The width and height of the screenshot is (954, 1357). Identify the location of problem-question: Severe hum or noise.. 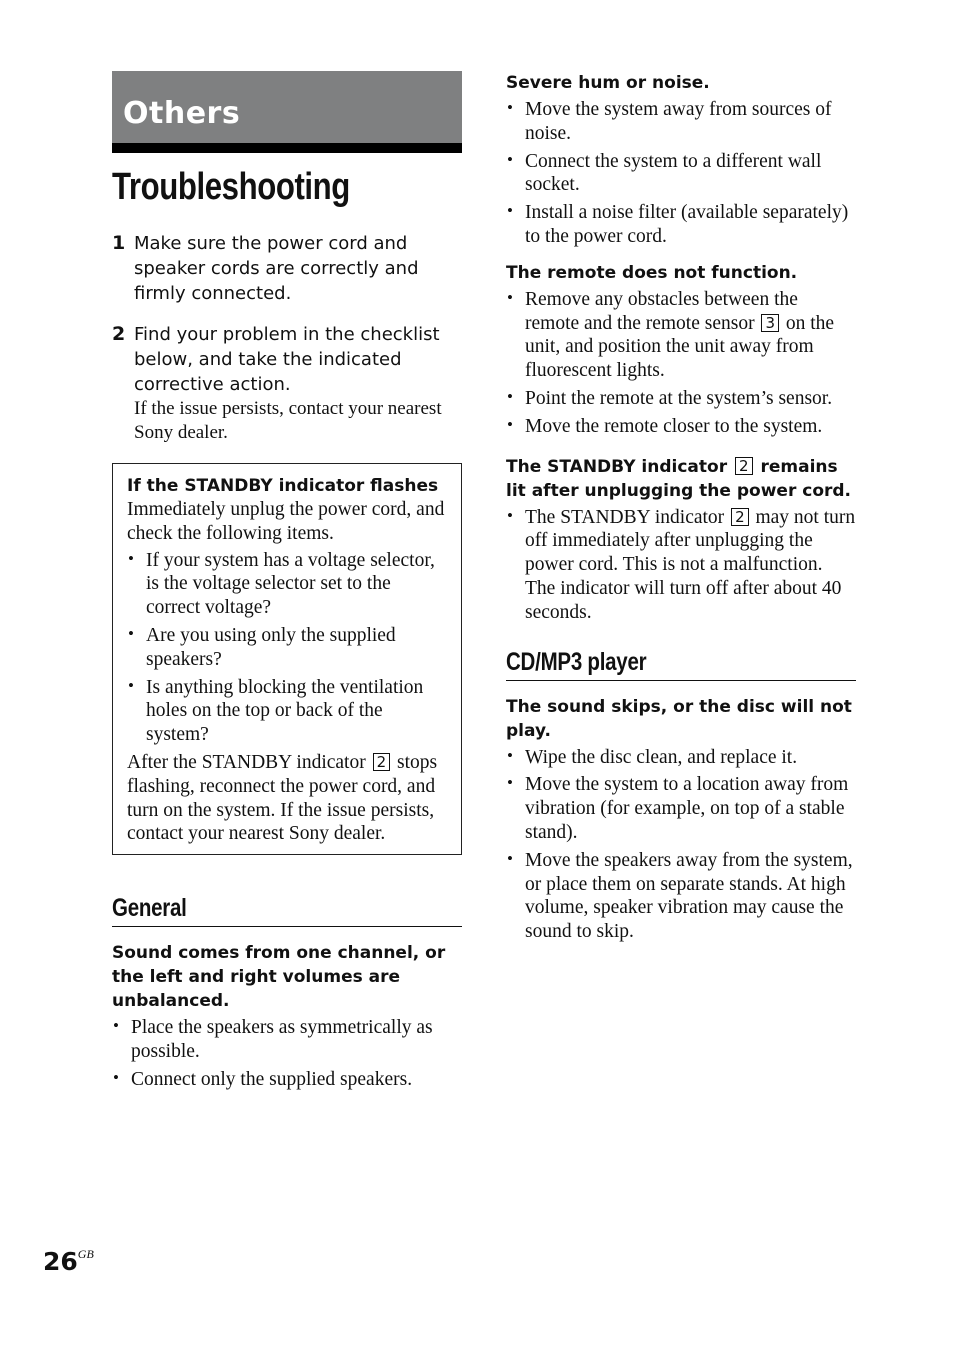
(608, 83).